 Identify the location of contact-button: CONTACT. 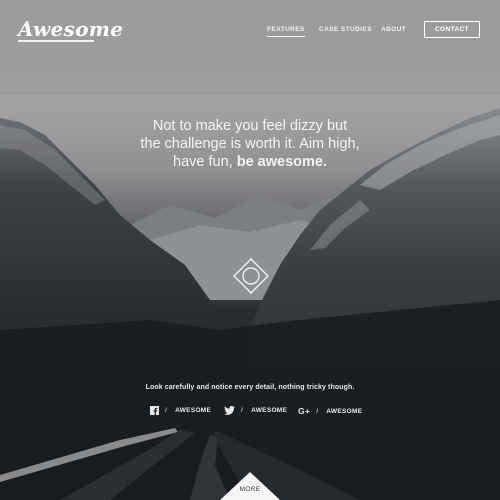
(452, 29).